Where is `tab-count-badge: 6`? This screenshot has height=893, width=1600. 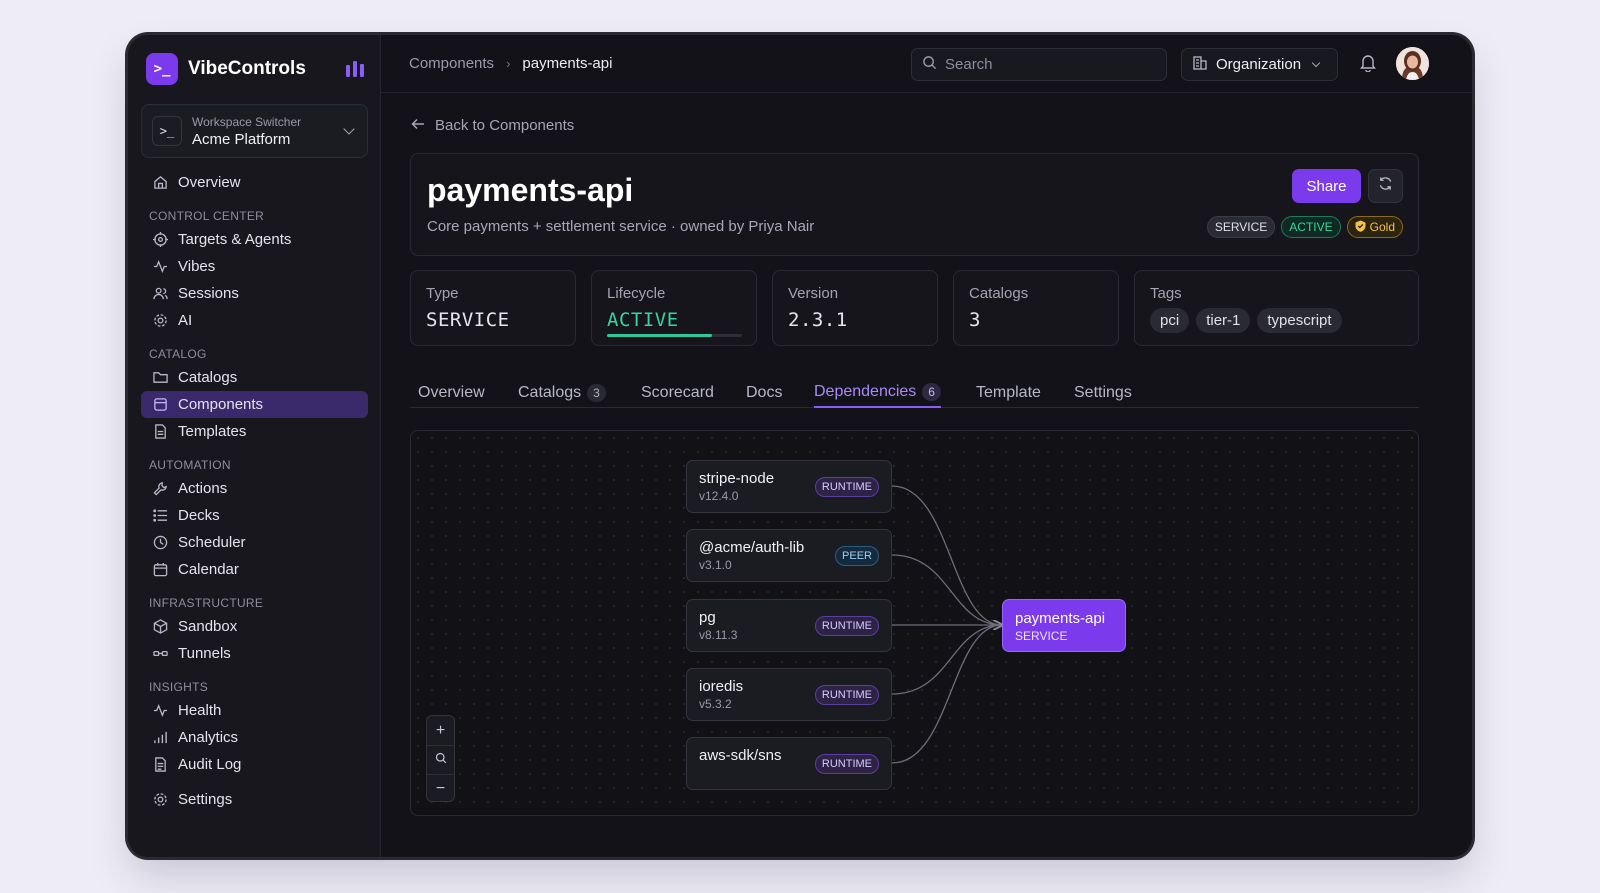
tab-count-badge: 6 is located at coordinates (931, 391).